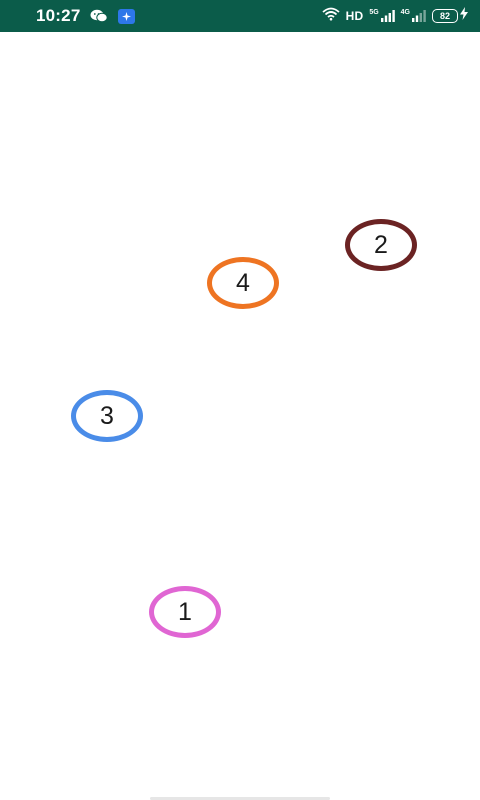 This screenshot has width=480, height=800. I want to click on signal-4g-icon: 4G, so click(413, 15).